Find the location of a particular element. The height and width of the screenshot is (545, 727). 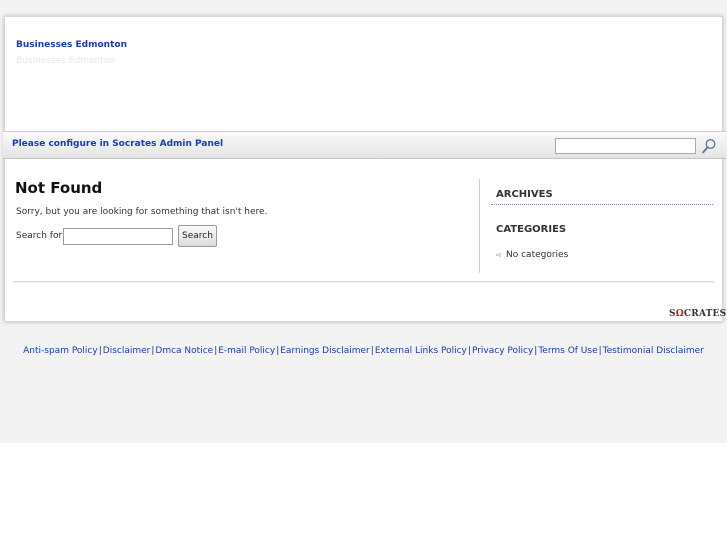

archives-widget: ARCHIVES is located at coordinates (602, 197).